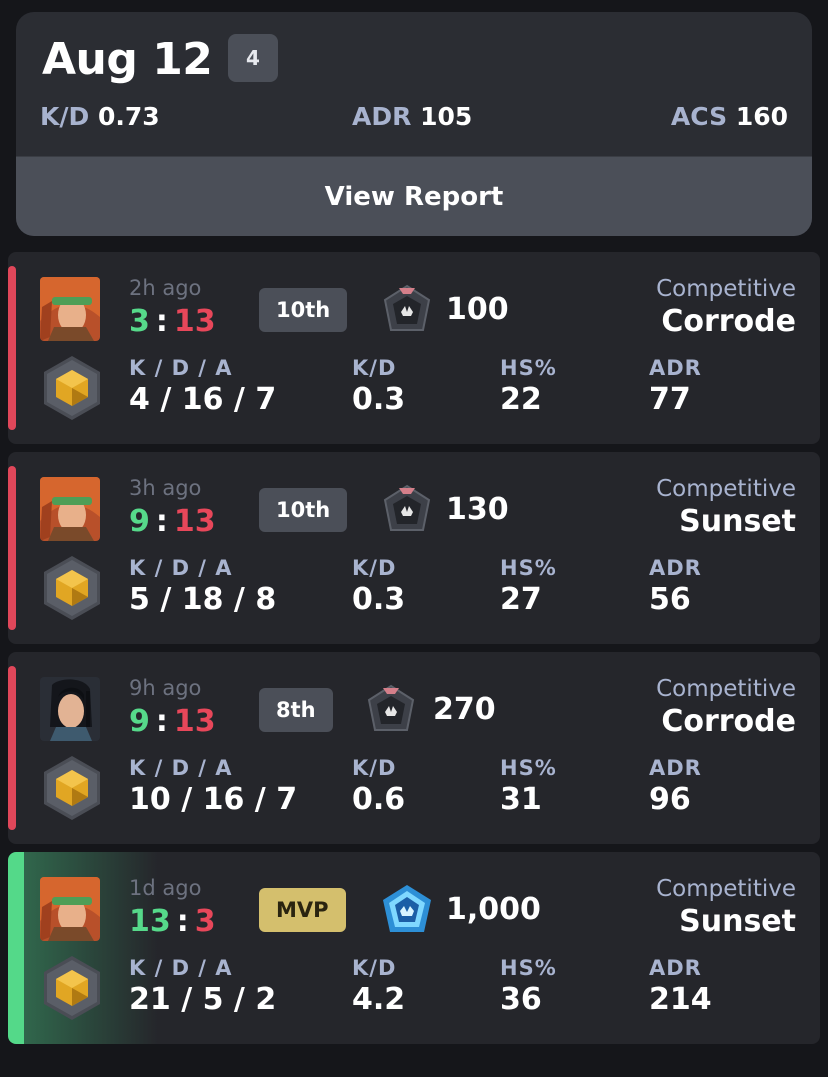 The width and height of the screenshot is (828, 1077). Describe the element at coordinates (302, 910) in the screenshot. I see `placement-badge: MVP` at that location.